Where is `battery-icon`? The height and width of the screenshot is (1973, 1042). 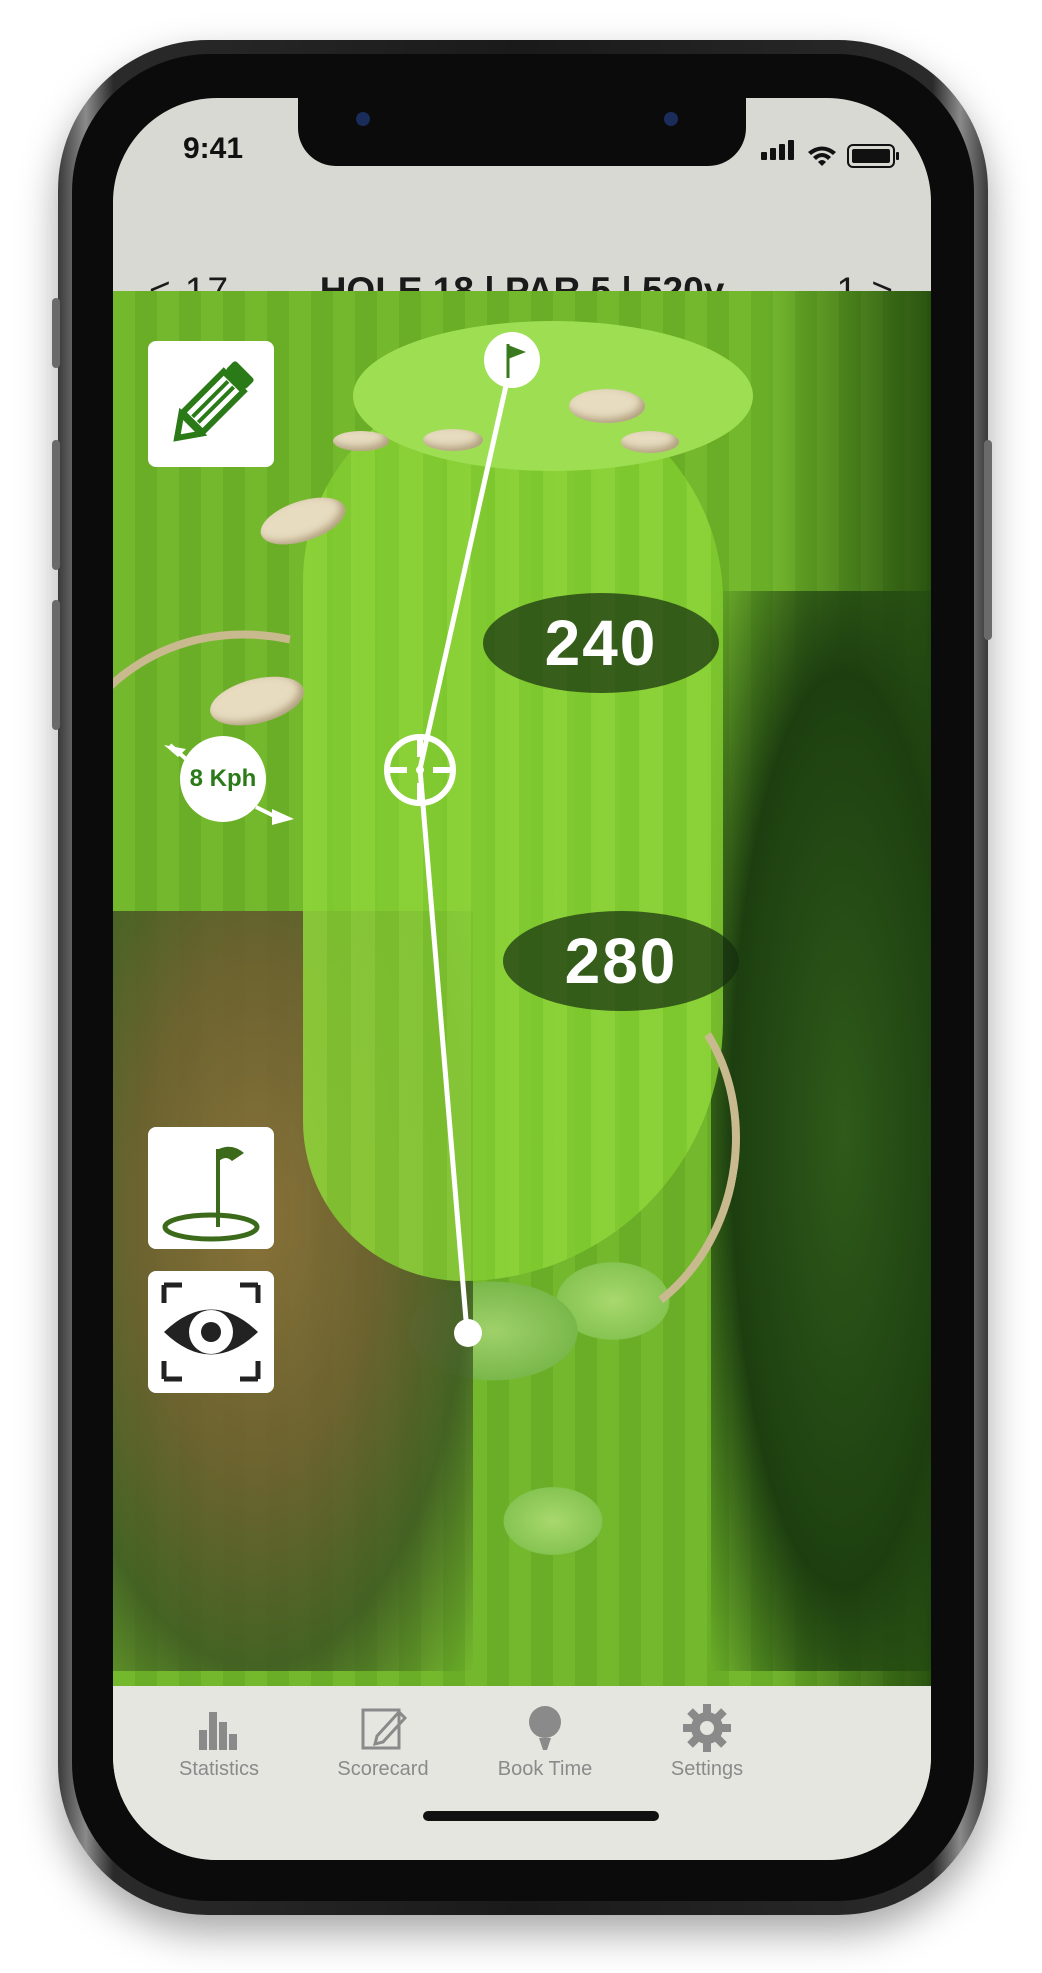
battery-icon is located at coordinates (873, 156).